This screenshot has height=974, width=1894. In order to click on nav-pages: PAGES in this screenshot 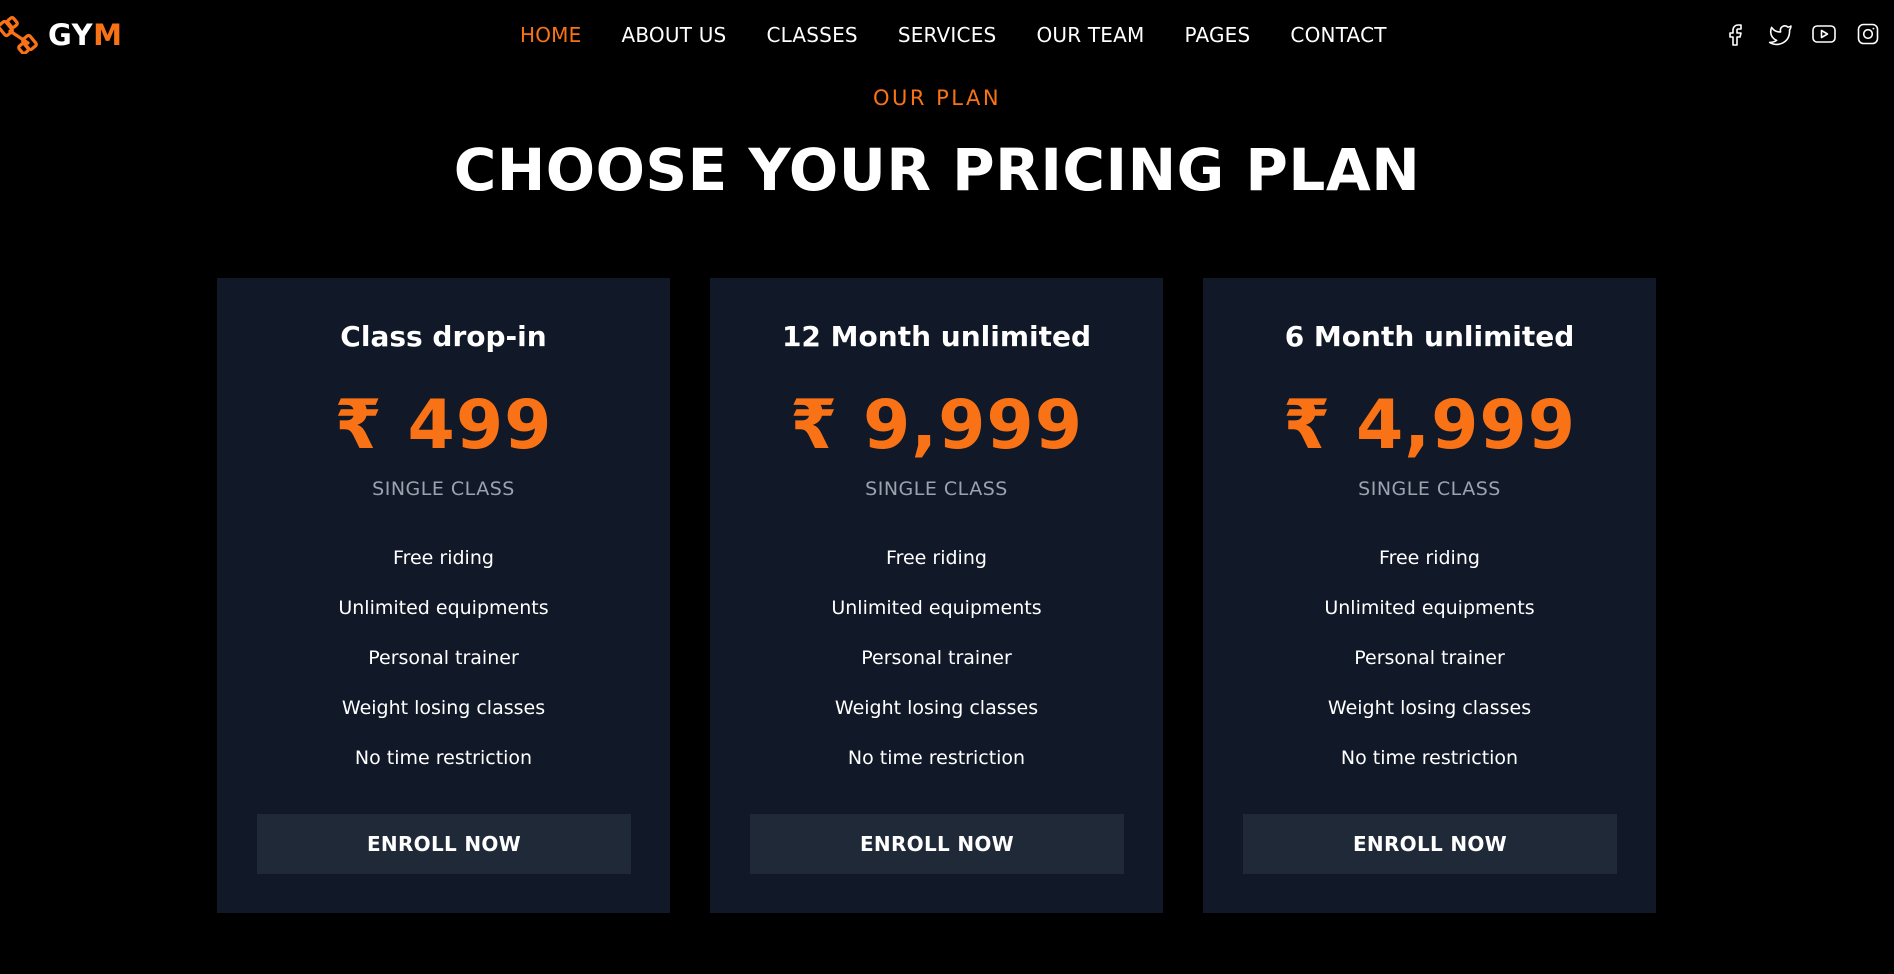, I will do `click(1217, 35)`.